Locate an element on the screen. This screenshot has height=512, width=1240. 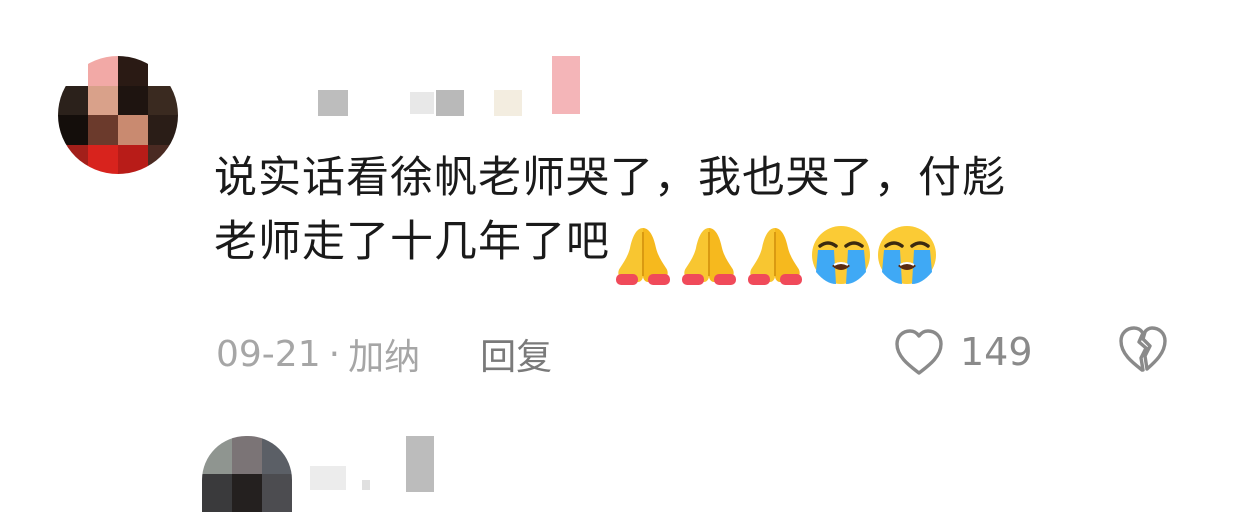
like-group: 149 is located at coordinates (962, 352).